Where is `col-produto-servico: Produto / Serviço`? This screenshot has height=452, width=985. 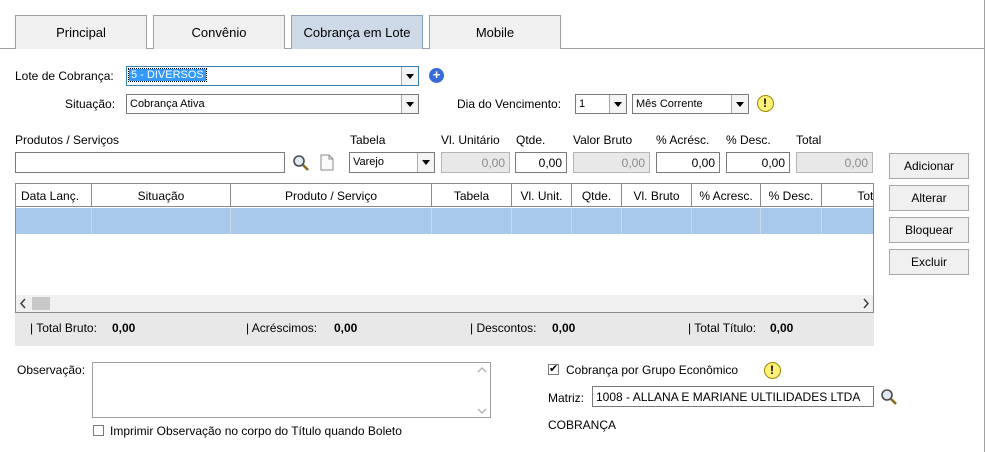 col-produto-servico: Produto / Serviço is located at coordinates (331, 195).